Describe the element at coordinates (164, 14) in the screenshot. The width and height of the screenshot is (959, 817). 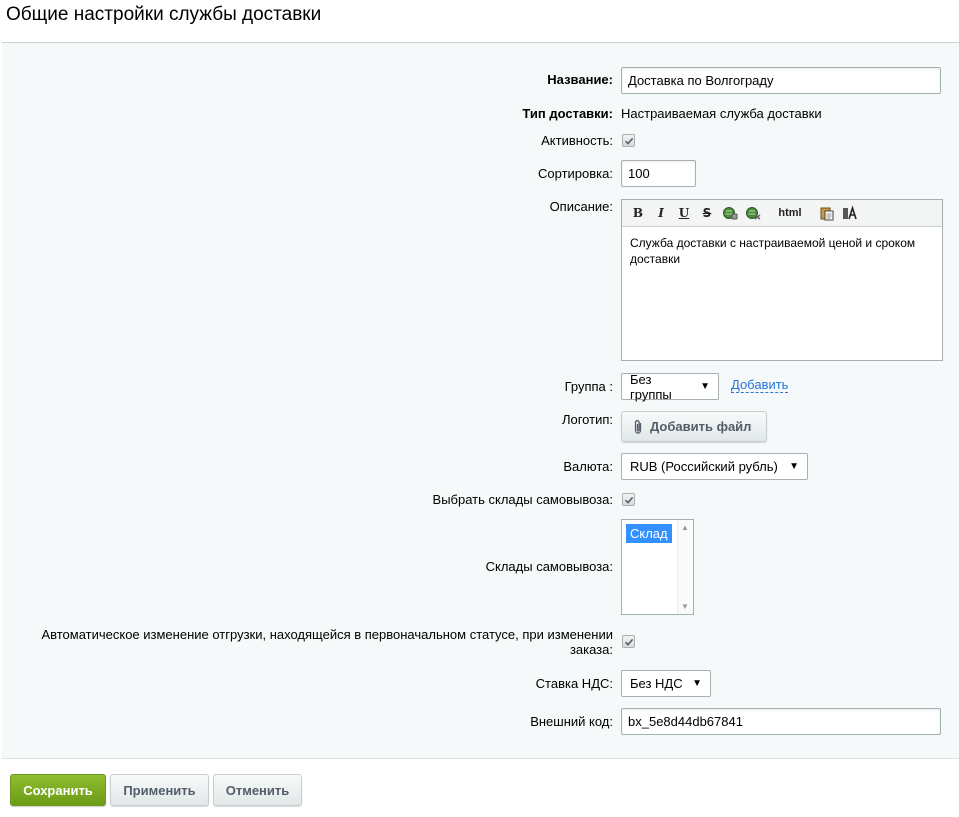
I see `page-title: Общие настройки службы доставки` at that location.